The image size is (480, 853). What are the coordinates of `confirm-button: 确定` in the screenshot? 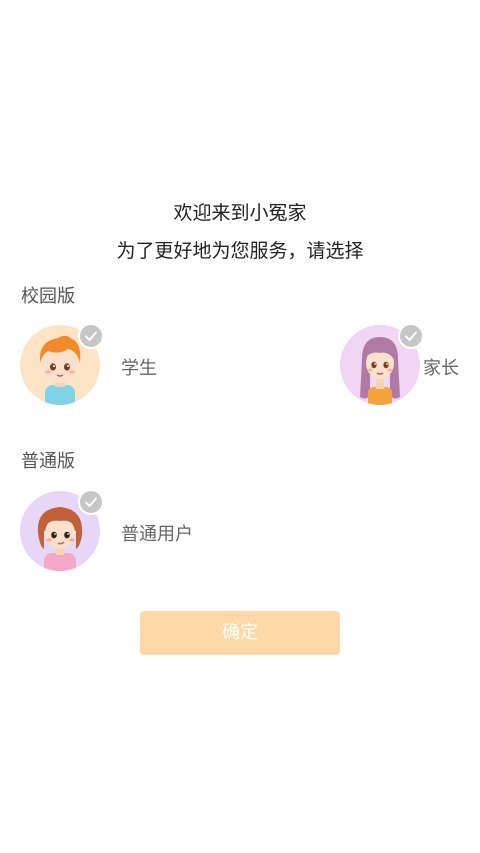 It's located at (240, 633).